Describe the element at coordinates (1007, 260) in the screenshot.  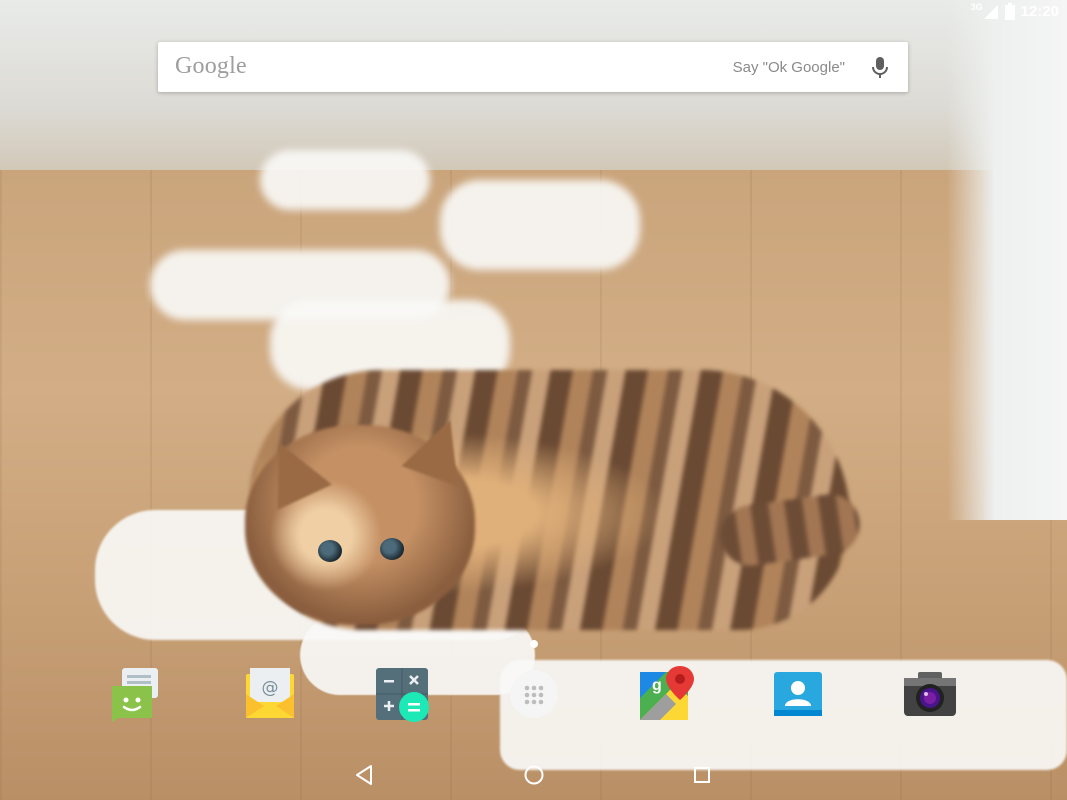
I see `wallpaper-wall-right` at that location.